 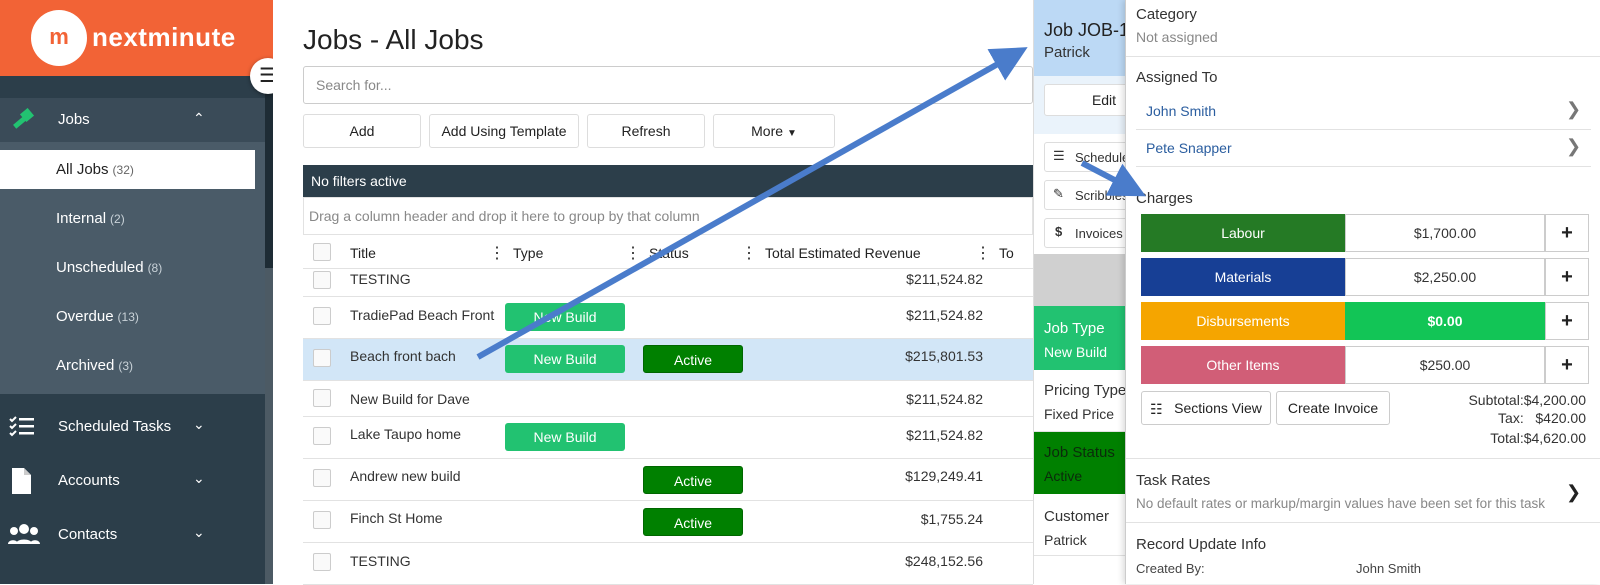 What do you see at coordinates (82, 169) in the screenshot?
I see `submenu-label: All Jobs` at bounding box center [82, 169].